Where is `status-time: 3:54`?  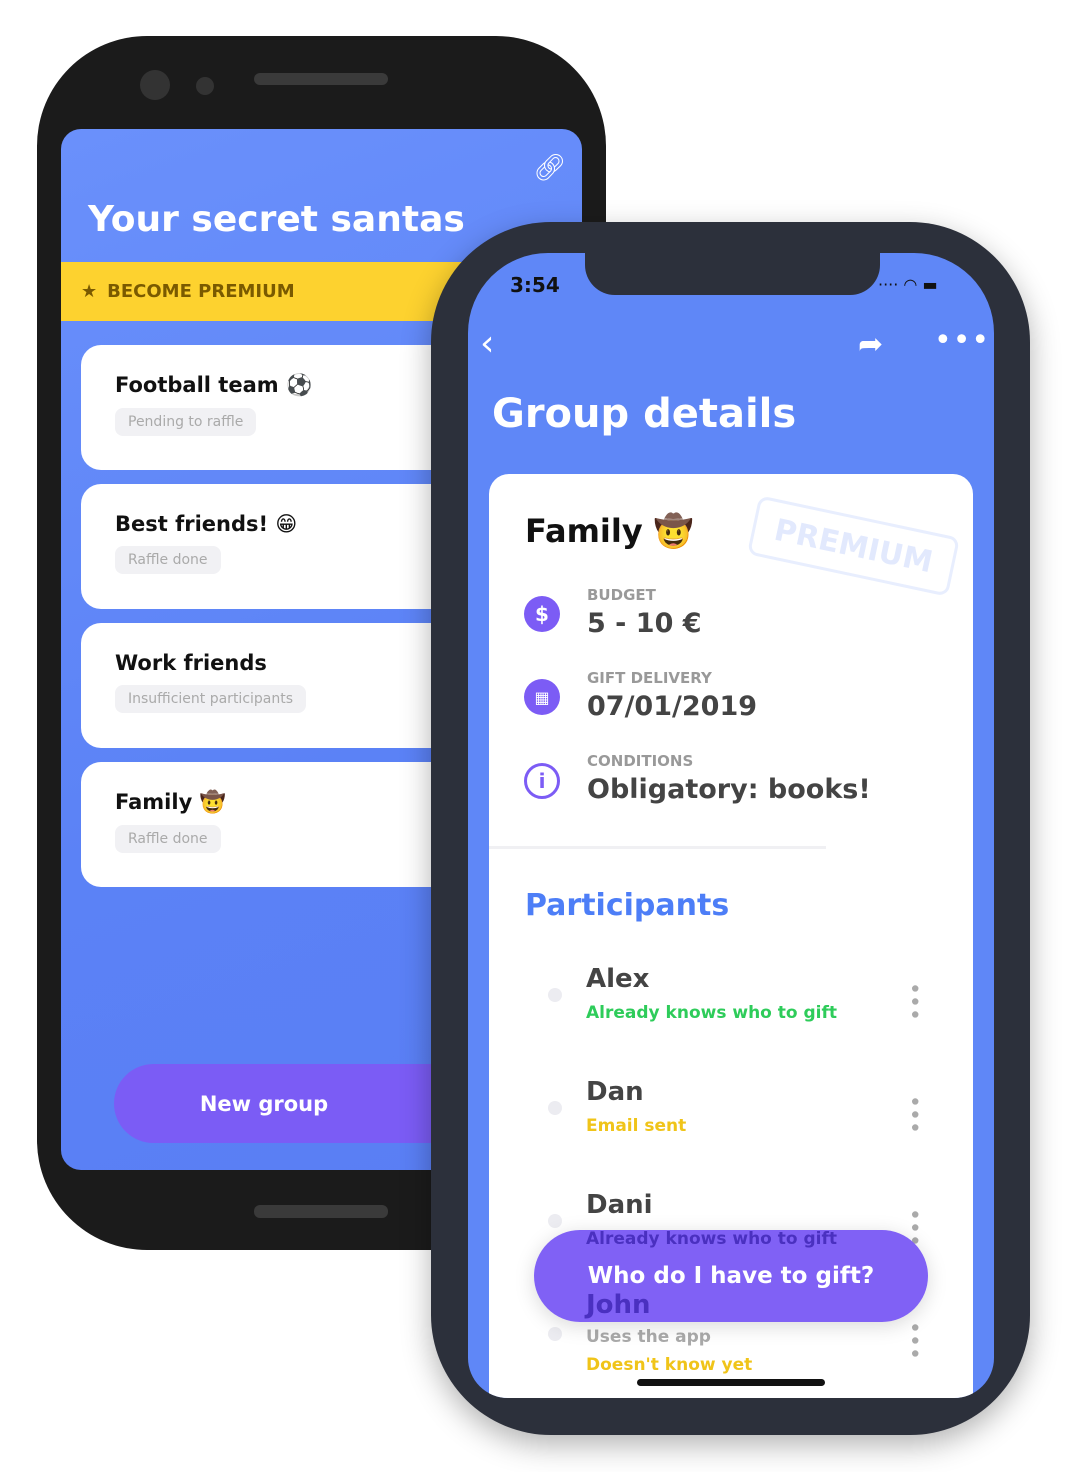
status-time: 3:54 is located at coordinates (535, 285).